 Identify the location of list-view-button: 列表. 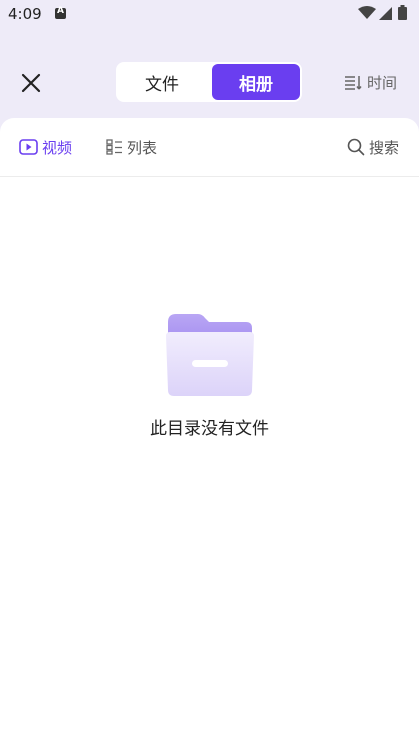
(131, 147).